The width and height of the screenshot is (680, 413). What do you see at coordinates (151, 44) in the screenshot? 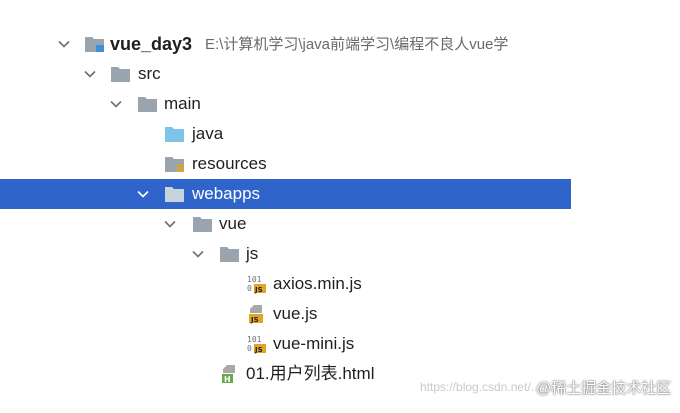
I see `project-name: vue_day3` at bounding box center [151, 44].